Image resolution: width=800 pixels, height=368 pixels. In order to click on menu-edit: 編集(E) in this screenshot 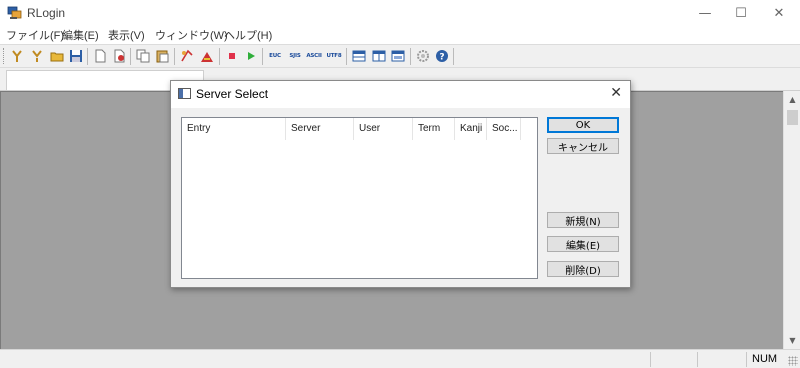, I will do `click(80, 35)`.